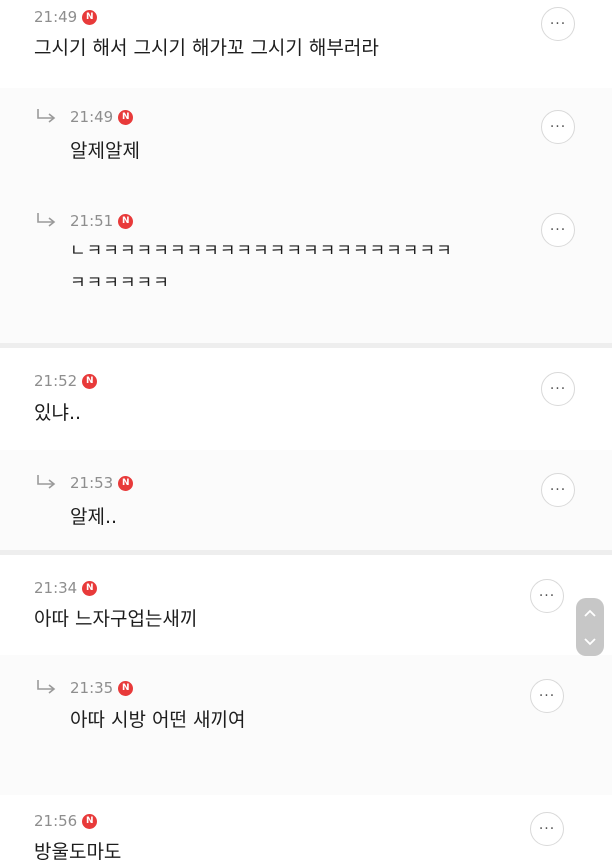 Image resolution: width=612 pixels, height=867 pixels. Describe the element at coordinates (261, 251) in the screenshot. I see `comment-text-line1: ㄴㅋㅋㅋㅋㅋㅋㅋㅋㅋㅋㅋㅋㅋㅋㅋㅋㅋㅋㅋㅋㅋㅋ` at that location.